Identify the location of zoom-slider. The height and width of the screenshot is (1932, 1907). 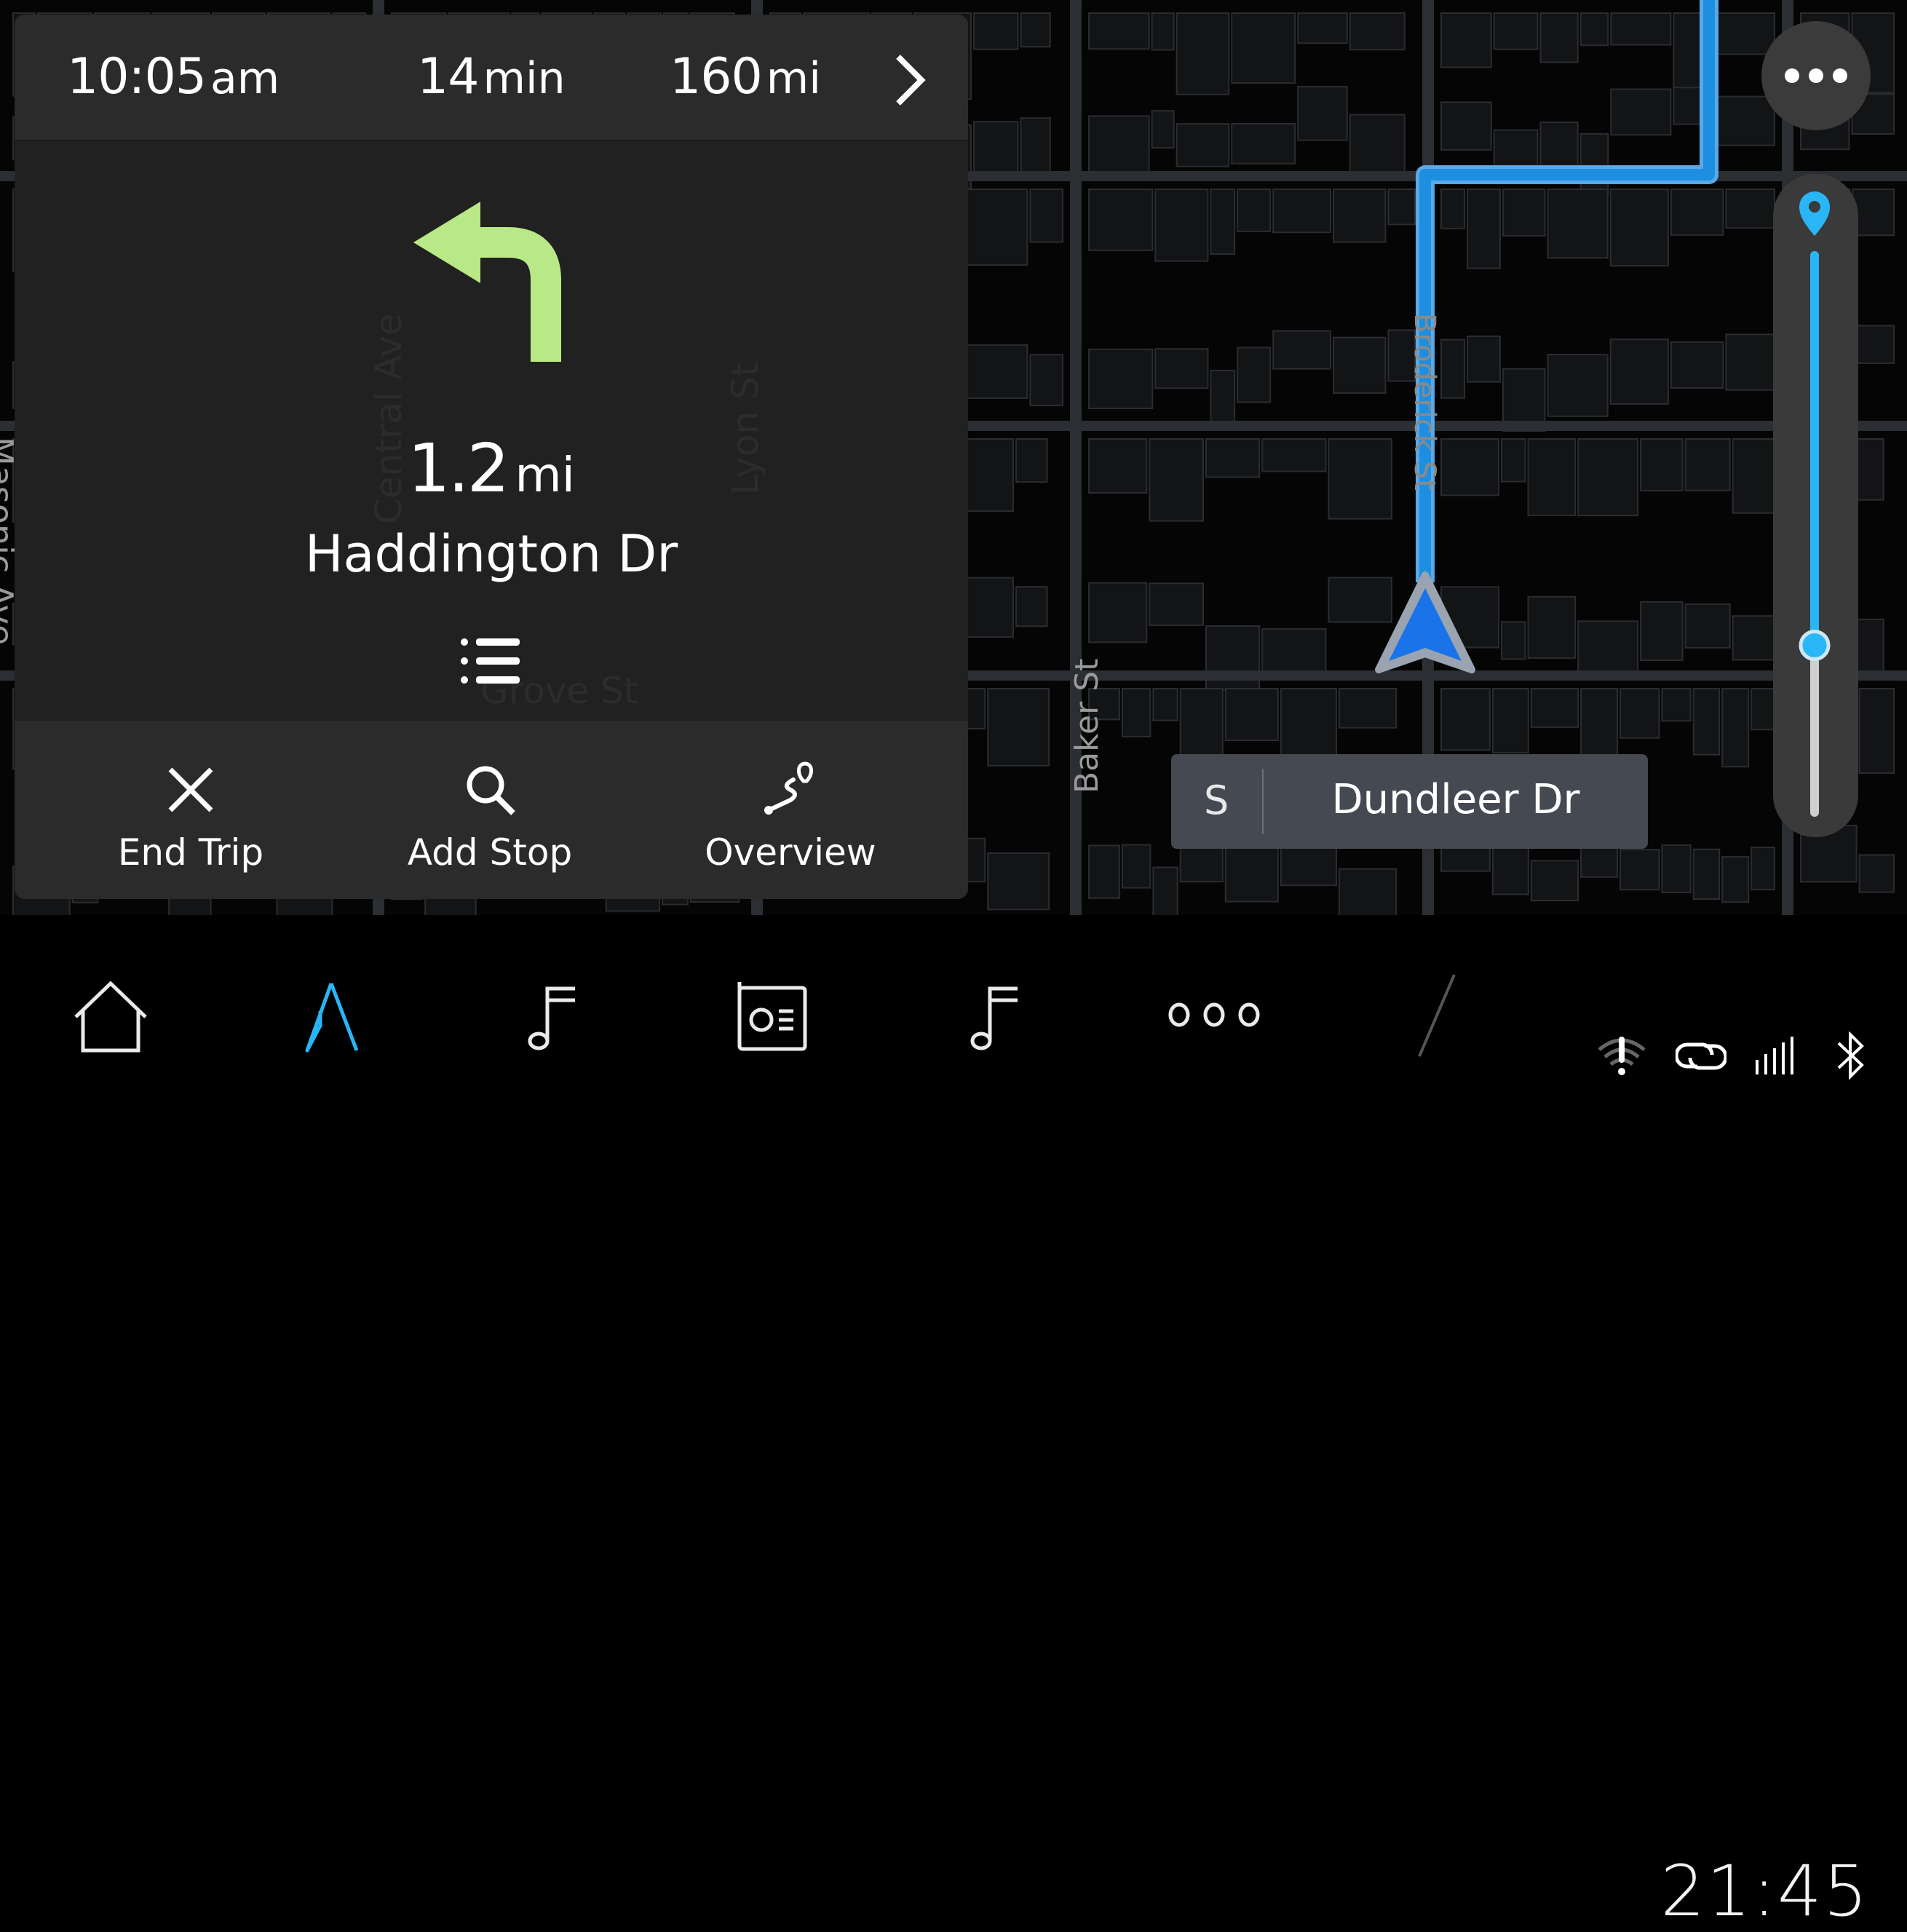
(1815, 505).